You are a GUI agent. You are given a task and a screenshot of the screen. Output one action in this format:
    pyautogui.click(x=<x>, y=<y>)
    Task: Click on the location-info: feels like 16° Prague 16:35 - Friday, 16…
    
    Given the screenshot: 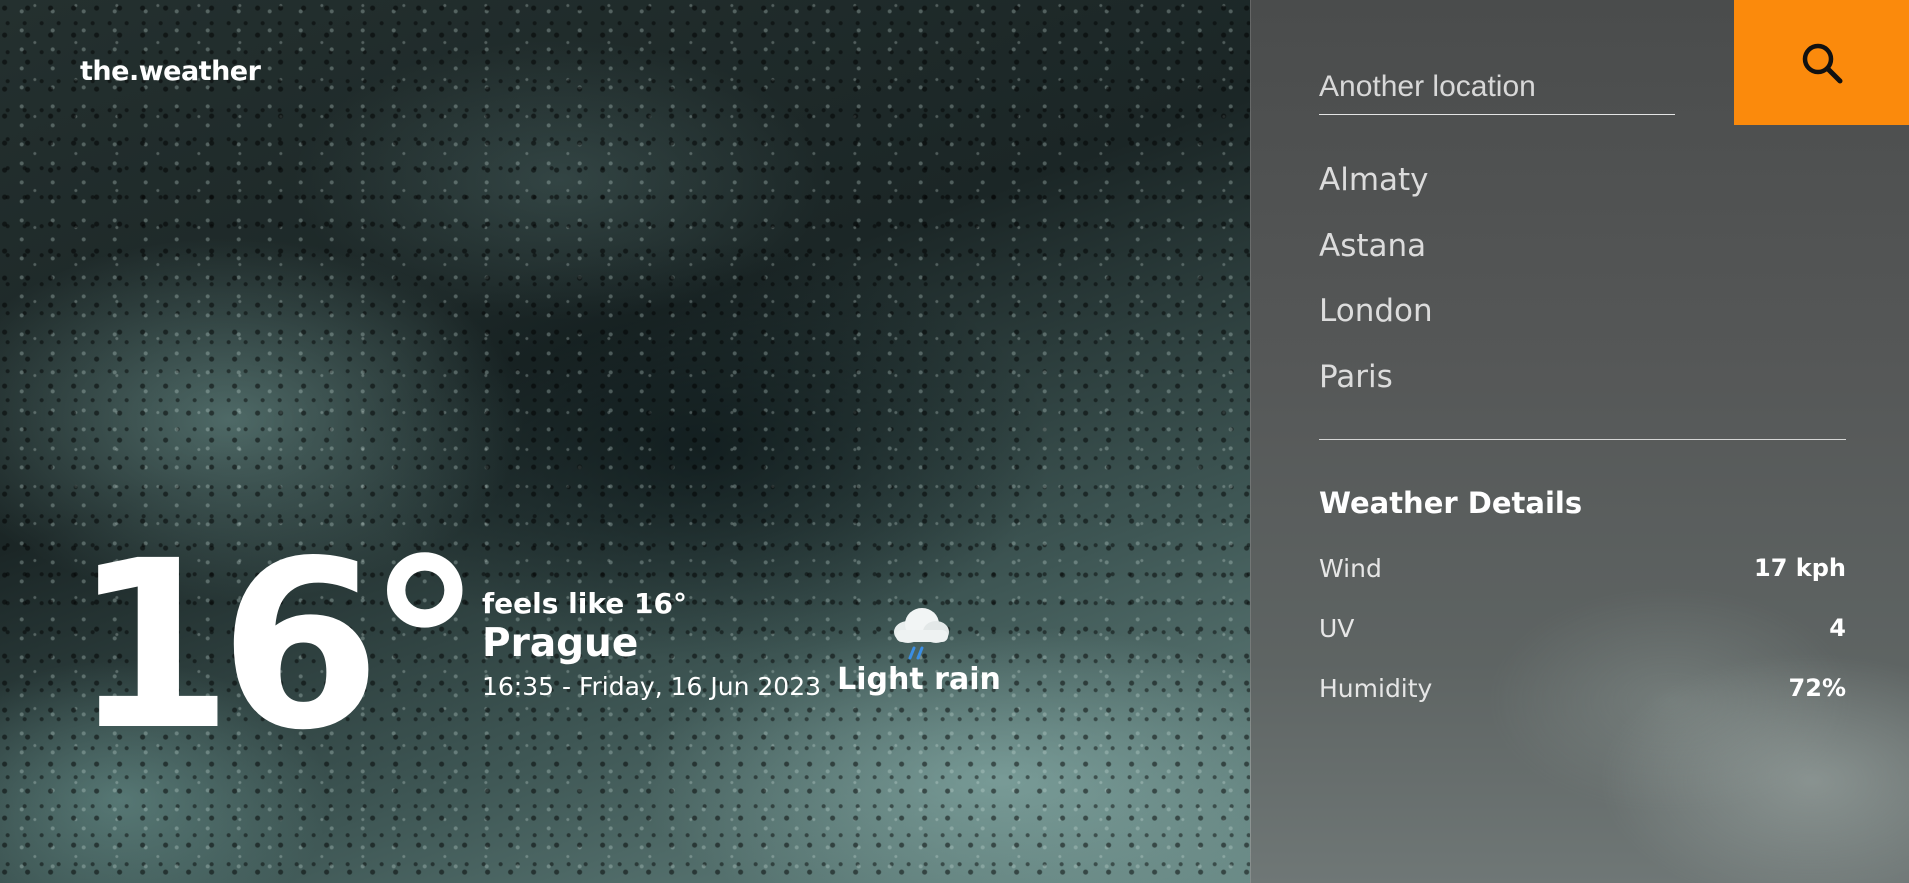 What is the action you would take?
    pyautogui.click(x=651, y=645)
    